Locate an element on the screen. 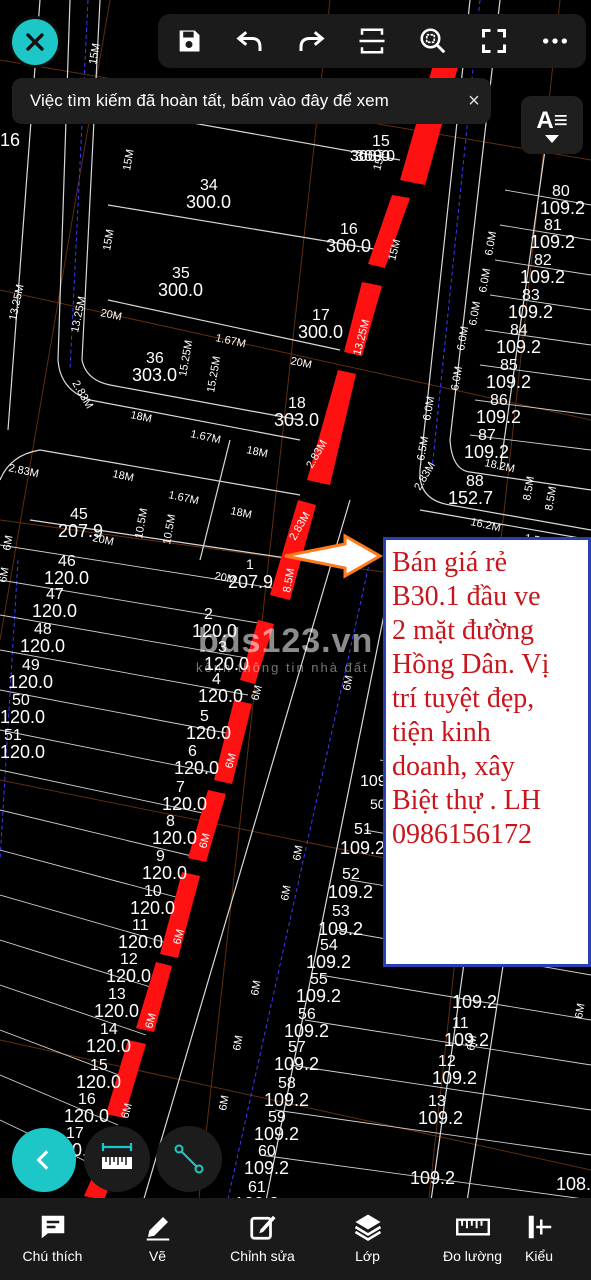 The height and width of the screenshot is (1280, 591). map-label: 152.7 is located at coordinates (470, 498).